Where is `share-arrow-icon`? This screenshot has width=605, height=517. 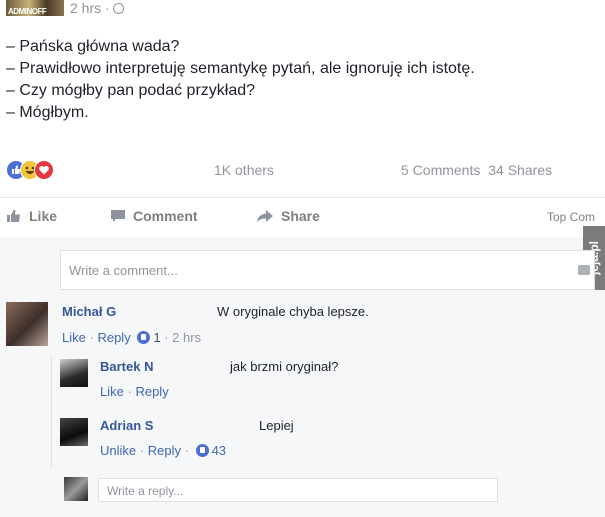 share-arrow-icon is located at coordinates (265, 216).